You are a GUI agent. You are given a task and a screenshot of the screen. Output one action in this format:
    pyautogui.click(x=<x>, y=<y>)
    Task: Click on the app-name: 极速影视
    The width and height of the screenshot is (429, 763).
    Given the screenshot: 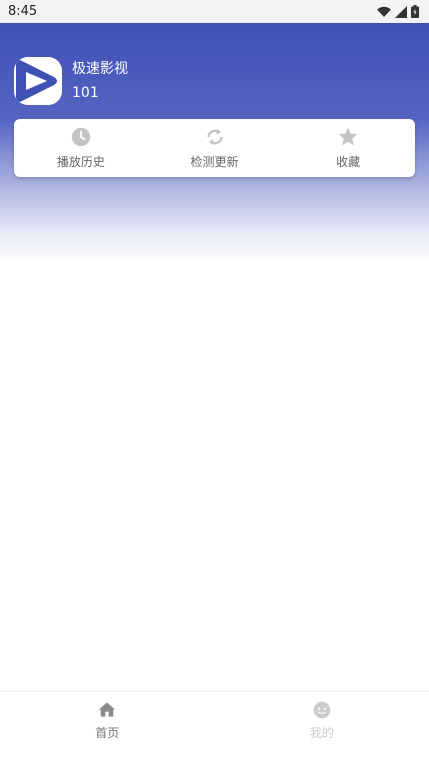 What is the action you would take?
    pyautogui.click(x=100, y=69)
    